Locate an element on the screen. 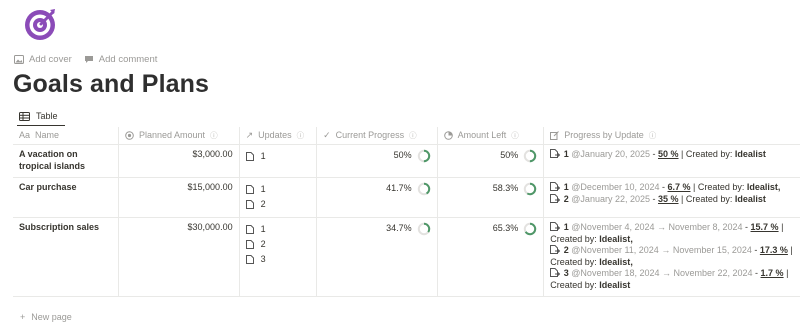 The image size is (800, 334). row-title: Car purchase is located at coordinates (48, 187).